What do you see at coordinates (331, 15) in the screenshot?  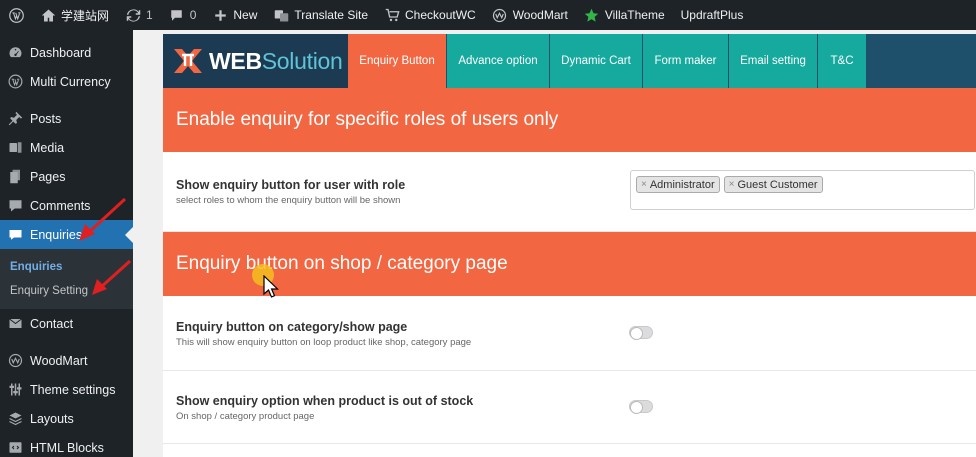 I see `translate-label: Translate Site` at bounding box center [331, 15].